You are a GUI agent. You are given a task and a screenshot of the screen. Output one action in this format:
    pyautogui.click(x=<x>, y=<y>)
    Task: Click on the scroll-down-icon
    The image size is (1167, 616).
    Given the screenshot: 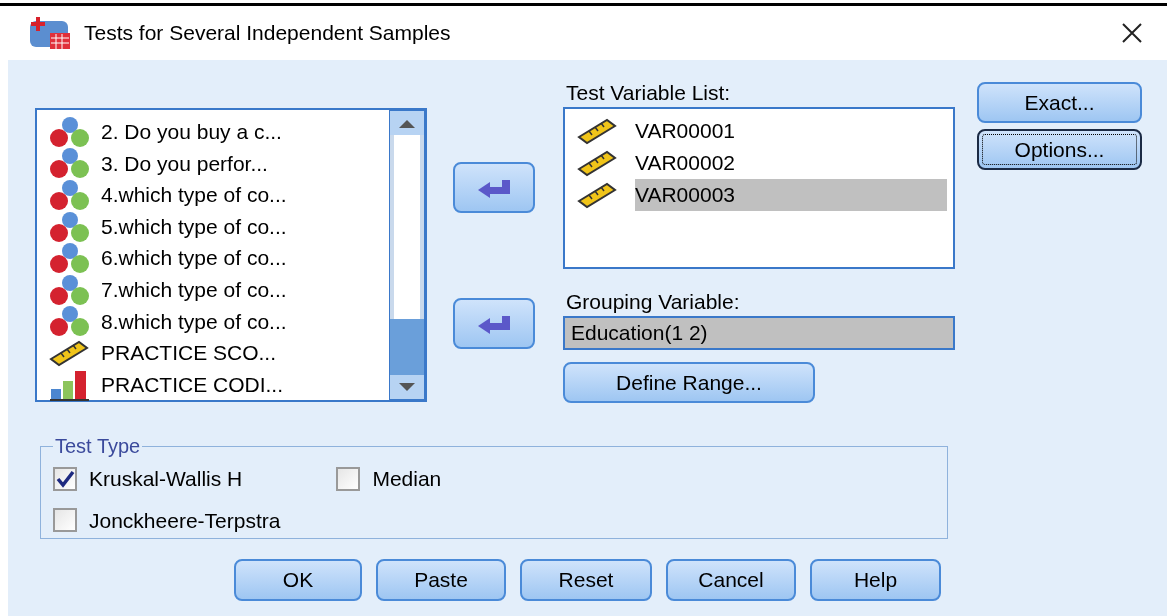 What is the action you would take?
    pyautogui.click(x=407, y=387)
    